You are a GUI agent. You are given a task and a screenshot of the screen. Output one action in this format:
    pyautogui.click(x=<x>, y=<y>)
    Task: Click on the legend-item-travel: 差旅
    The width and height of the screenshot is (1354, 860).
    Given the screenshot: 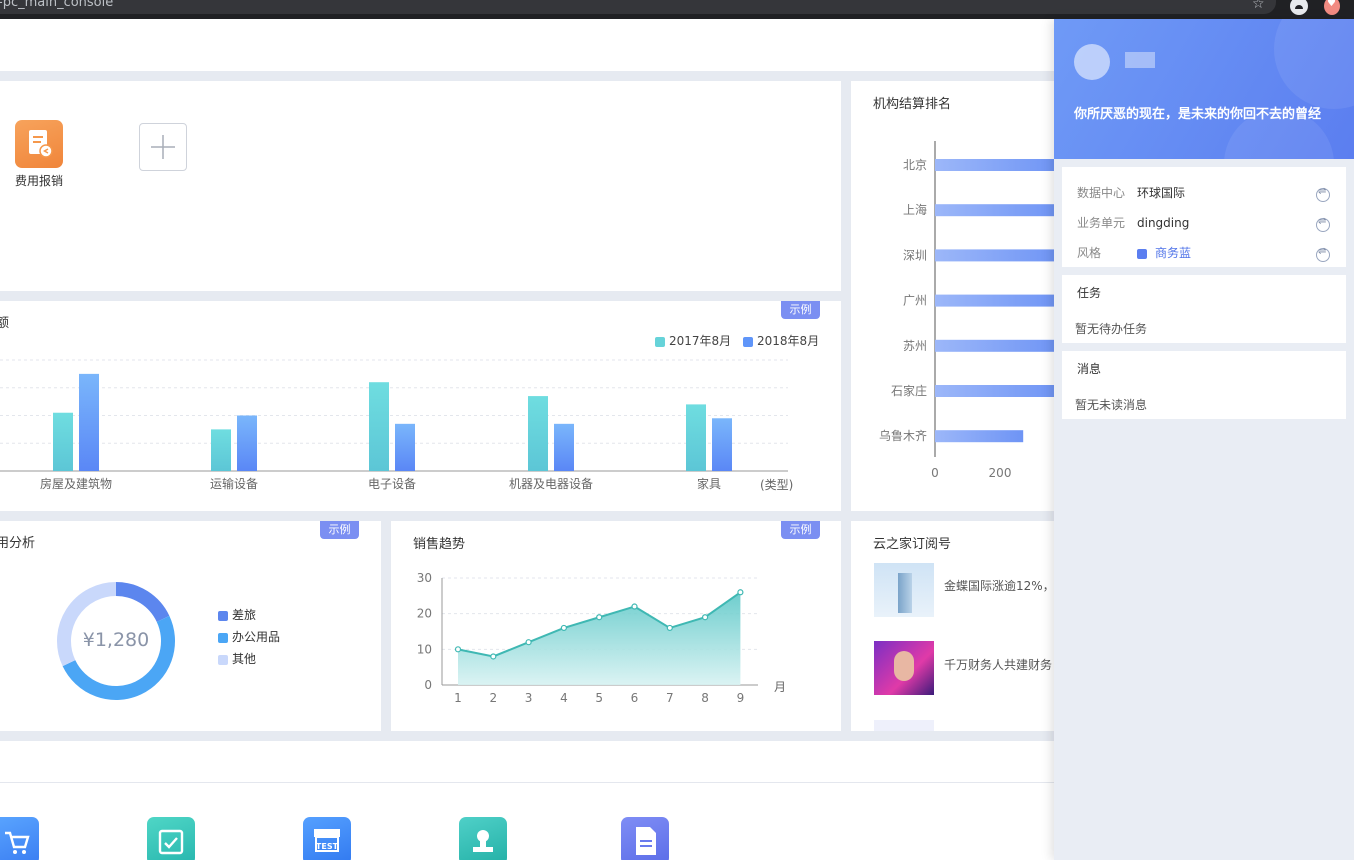 What is the action you would take?
    pyautogui.click(x=249, y=615)
    